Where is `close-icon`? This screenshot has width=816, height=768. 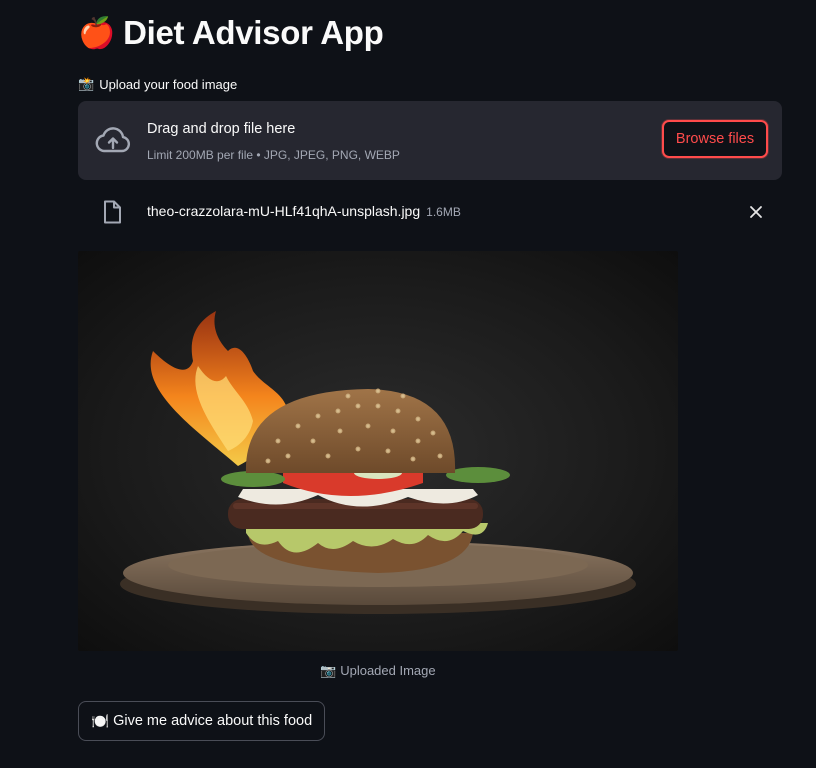 close-icon is located at coordinates (756, 212).